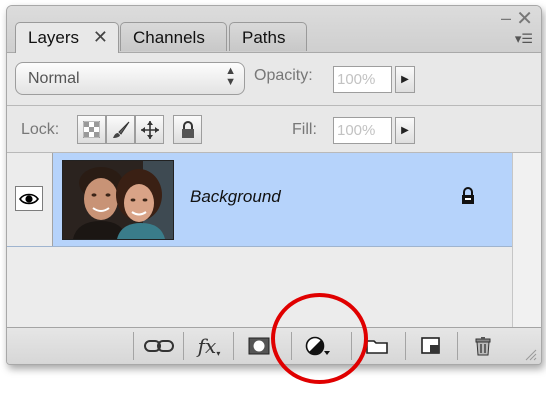  Describe the element at coordinates (362, 130) in the screenshot. I see `fill-input: 100%` at that location.